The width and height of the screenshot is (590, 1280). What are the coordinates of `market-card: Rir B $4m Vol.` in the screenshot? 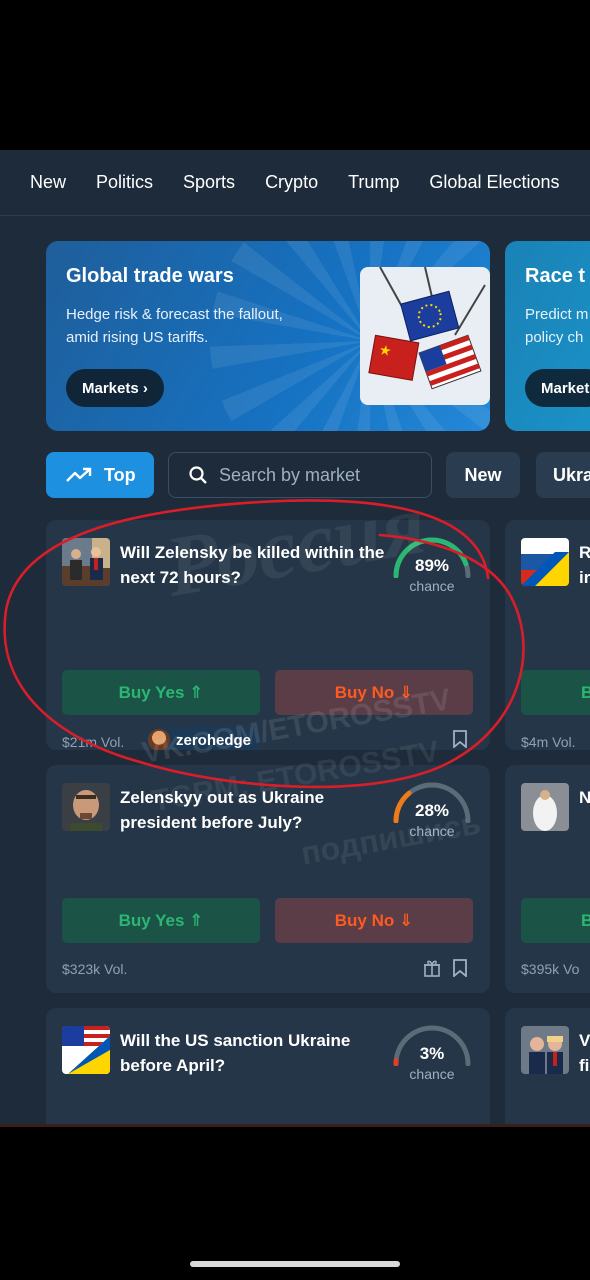 It's located at (547, 635).